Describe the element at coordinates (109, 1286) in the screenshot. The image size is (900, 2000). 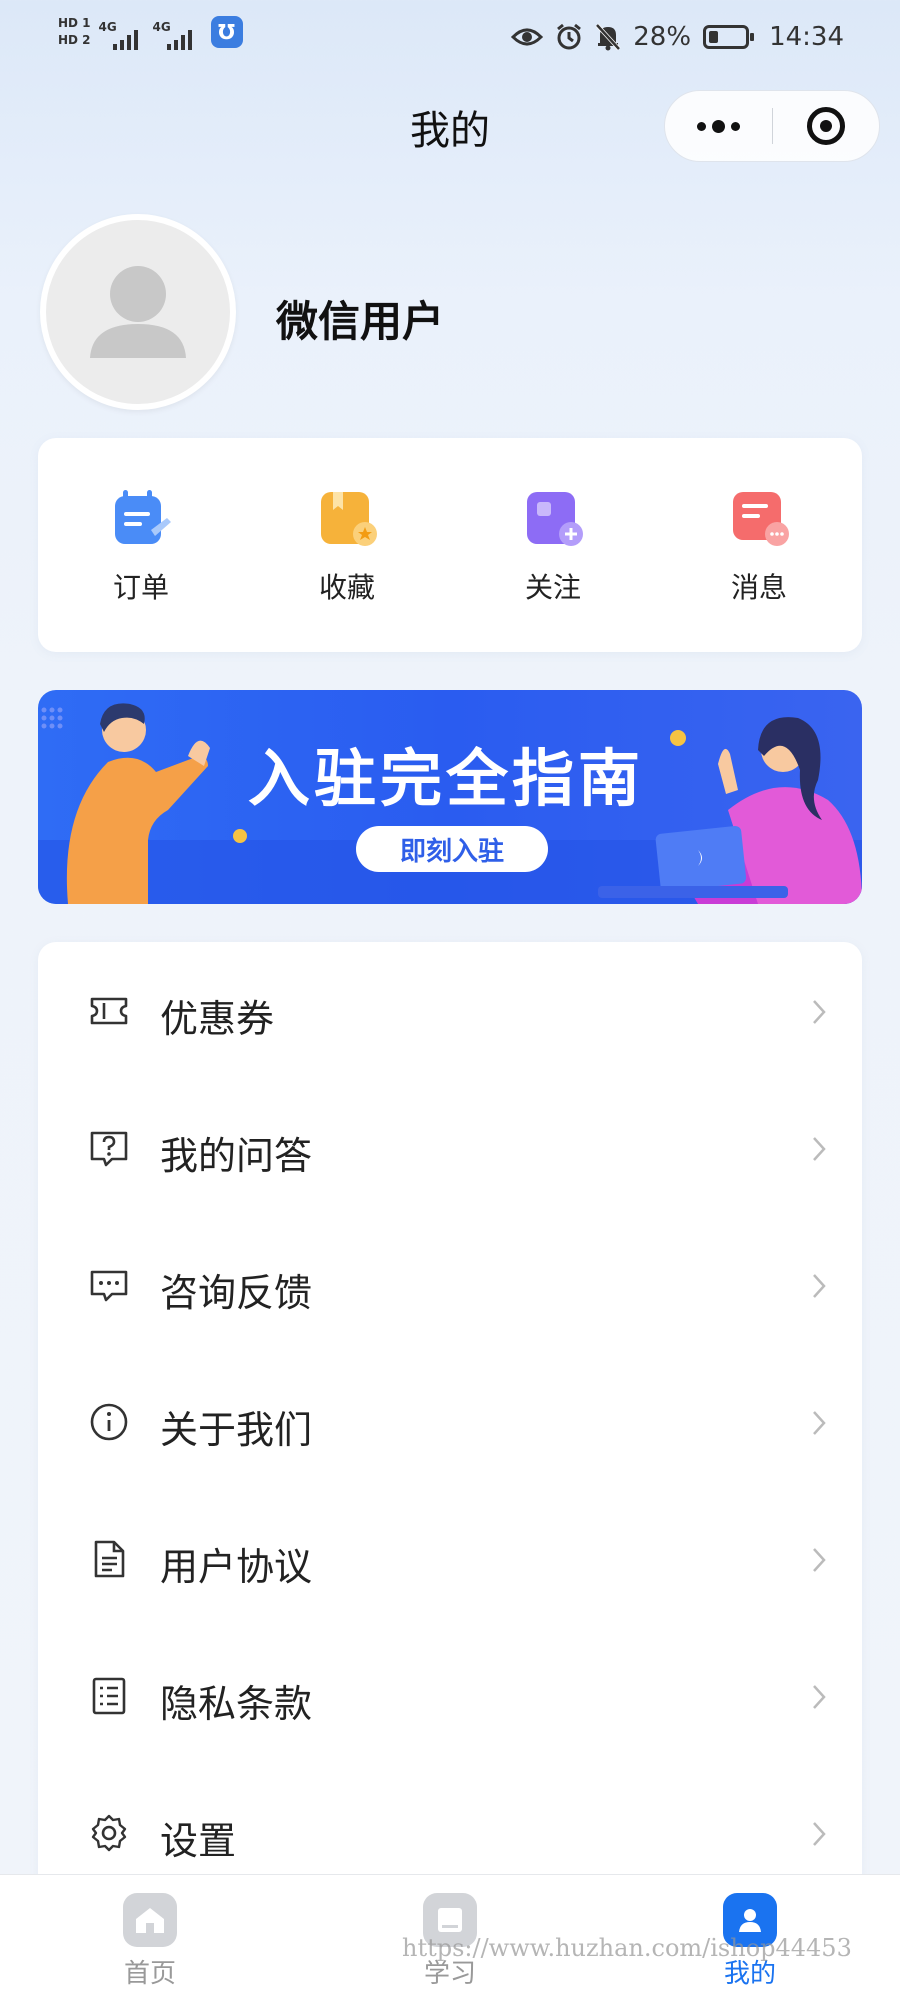
I see `chat-icon` at that location.